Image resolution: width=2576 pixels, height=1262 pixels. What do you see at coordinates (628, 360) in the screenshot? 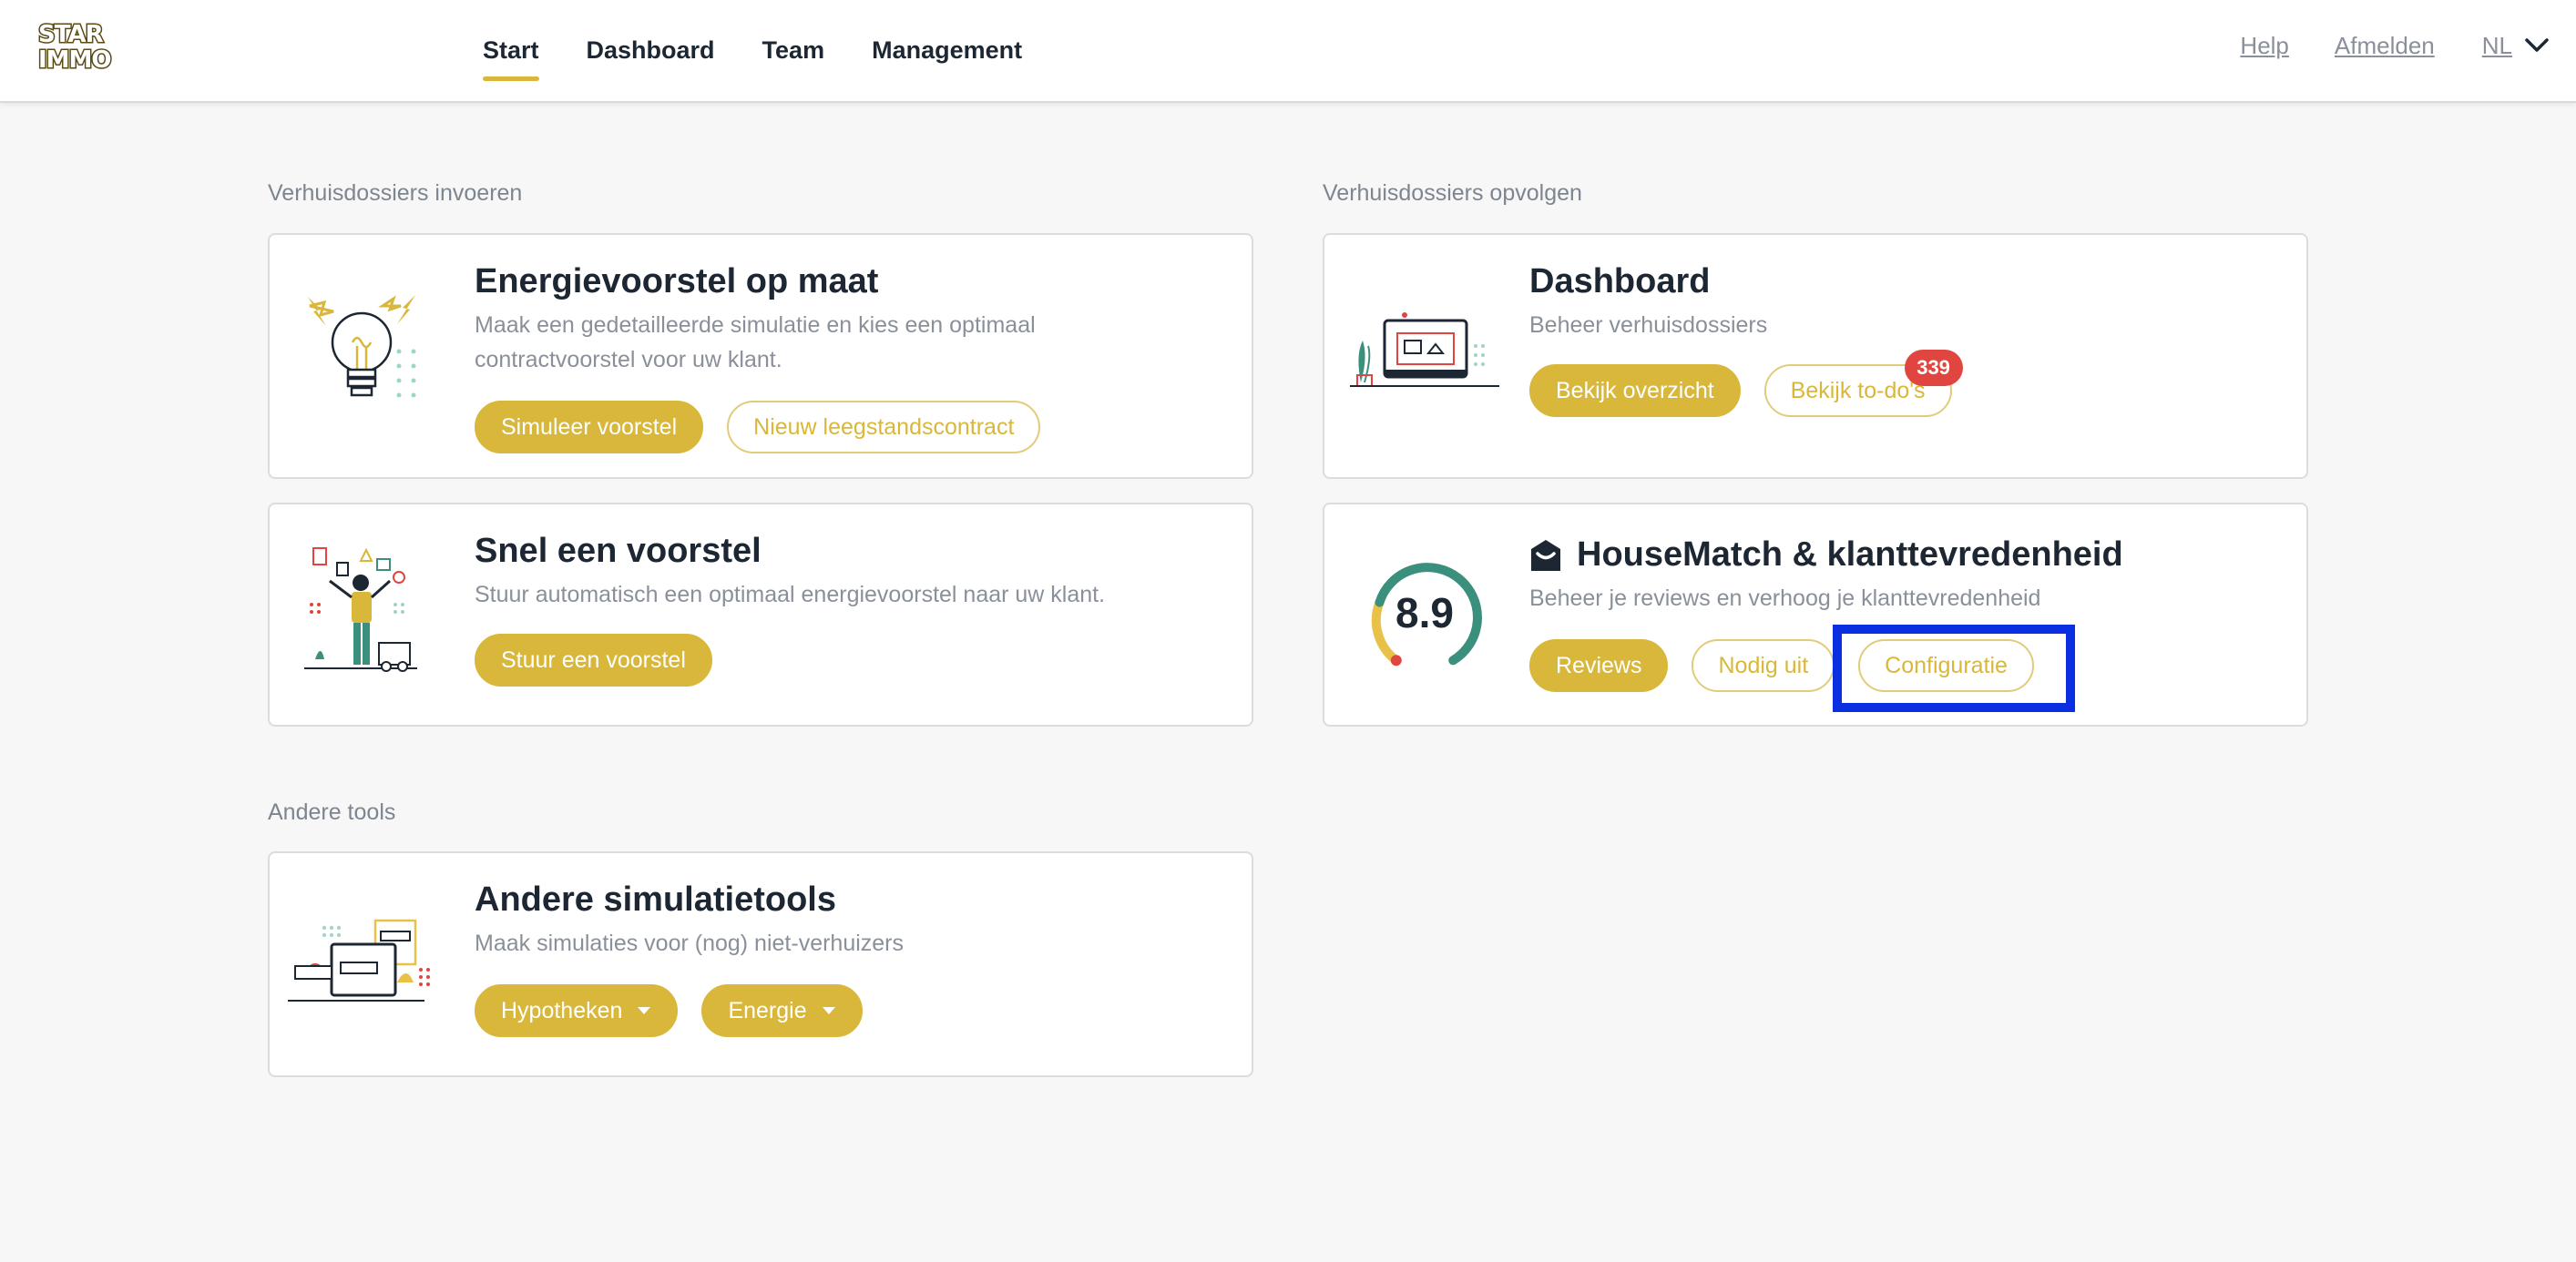
I see `card-description-line2: contractvoorstel voor uw klant.` at bounding box center [628, 360].